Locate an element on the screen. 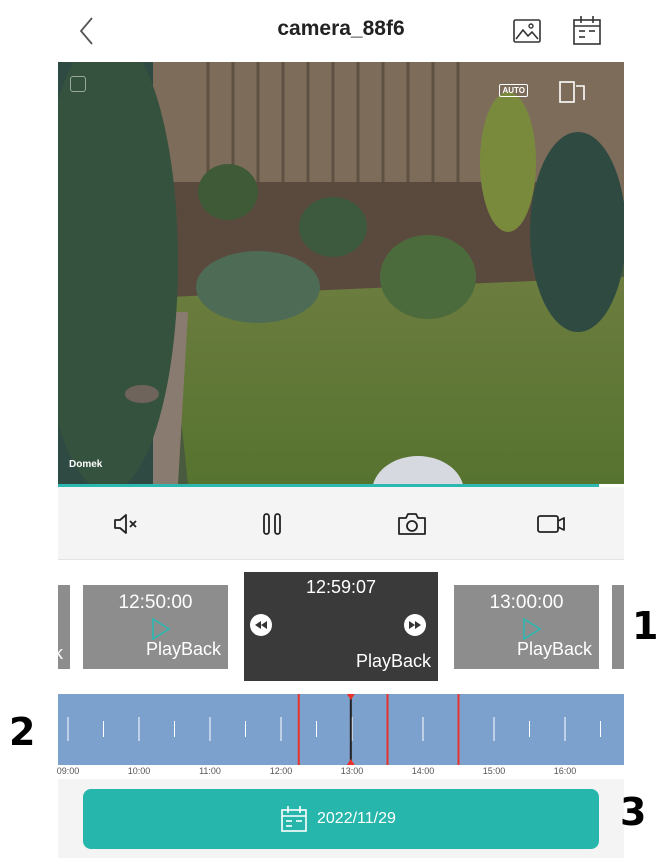 The image size is (664, 858). fast-forward-button is located at coordinates (415, 625).